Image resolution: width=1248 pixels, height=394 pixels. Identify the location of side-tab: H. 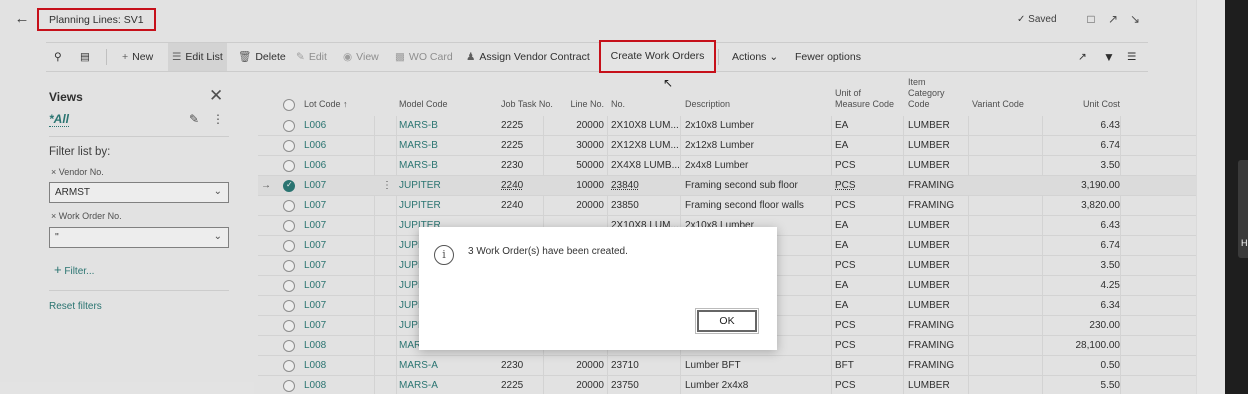
(1243, 209).